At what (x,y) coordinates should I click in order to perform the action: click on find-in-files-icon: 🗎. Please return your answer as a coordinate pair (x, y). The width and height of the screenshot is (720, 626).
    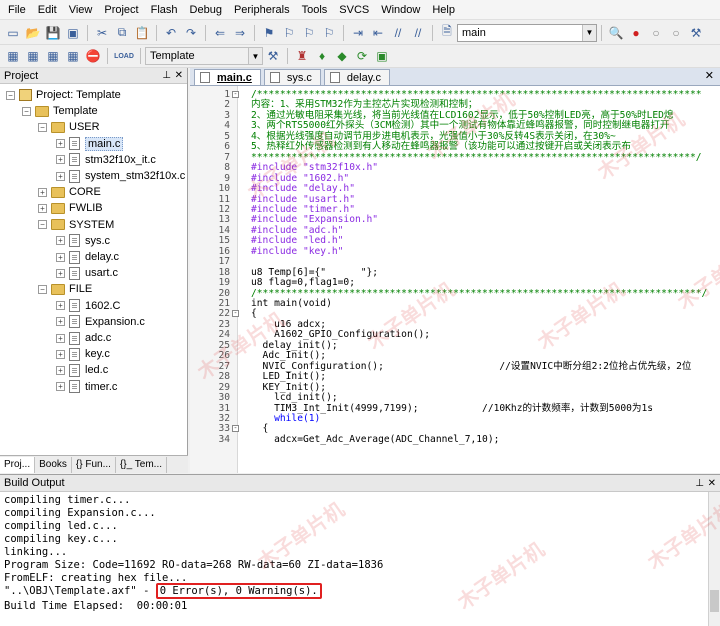
    Looking at the image, I should click on (447, 33).